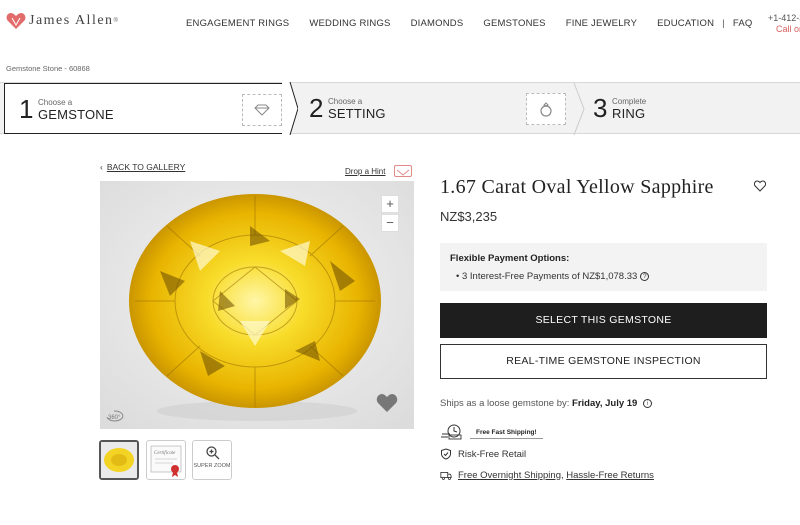 The height and width of the screenshot is (525, 800). I want to click on super-zoom-label: SUPER ZOOM, so click(212, 466).